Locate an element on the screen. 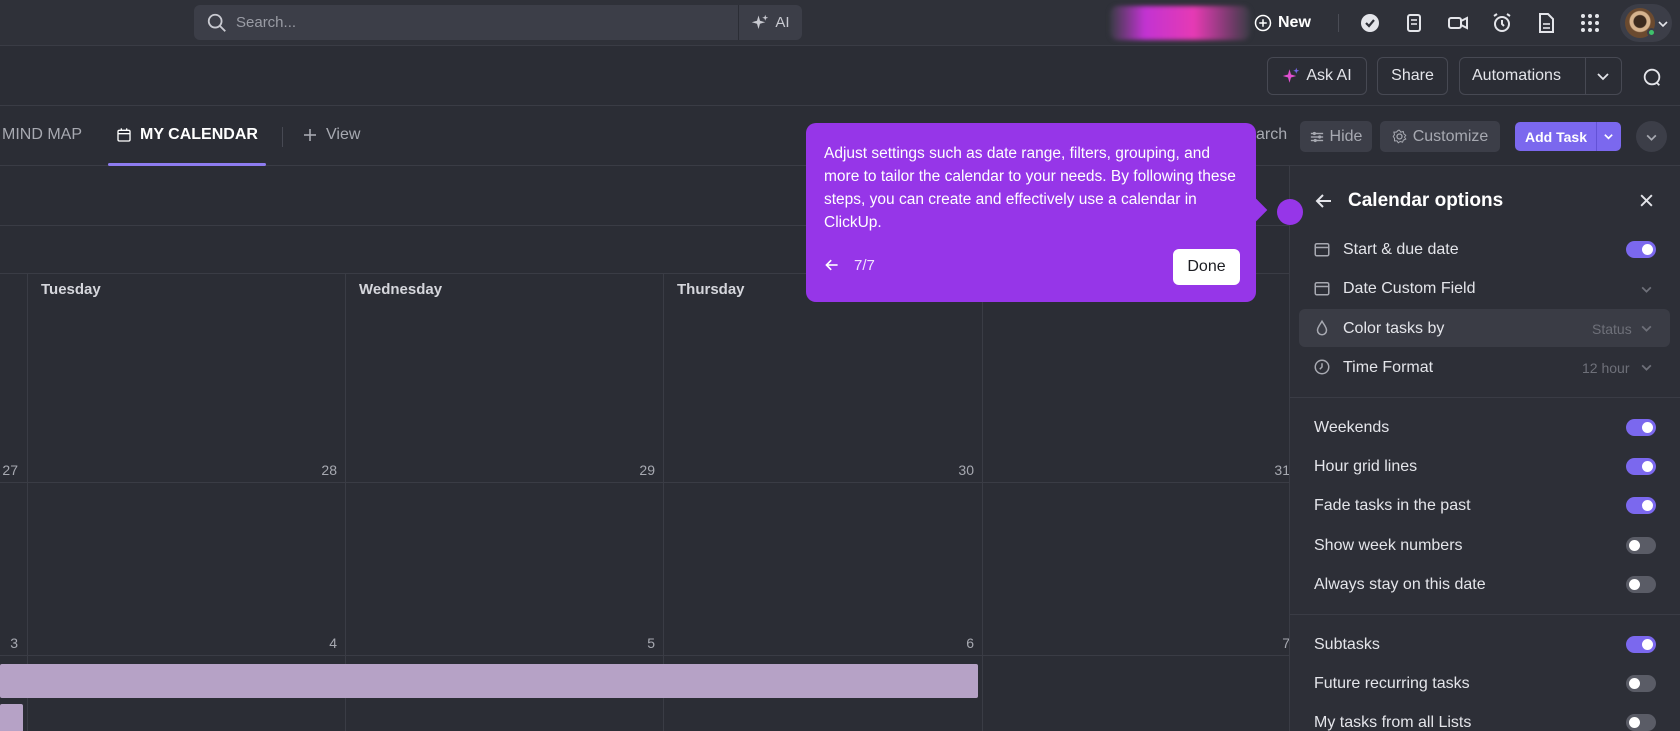 This screenshot has width=1680, height=731. done-label: Done is located at coordinates (1206, 266).